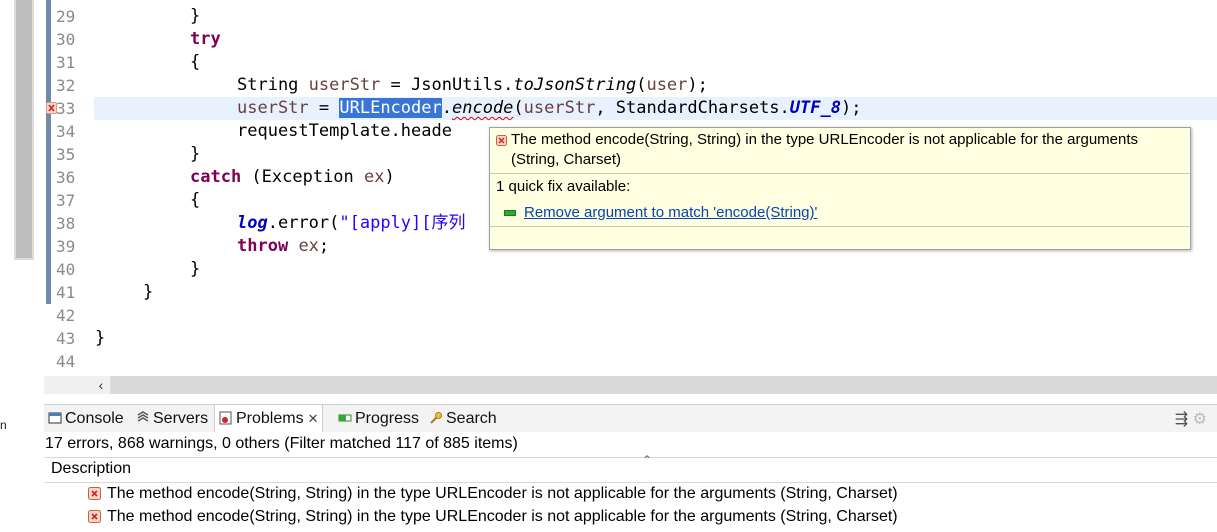  What do you see at coordinates (324, 108) in the screenshot?
I see `code-token: =` at bounding box center [324, 108].